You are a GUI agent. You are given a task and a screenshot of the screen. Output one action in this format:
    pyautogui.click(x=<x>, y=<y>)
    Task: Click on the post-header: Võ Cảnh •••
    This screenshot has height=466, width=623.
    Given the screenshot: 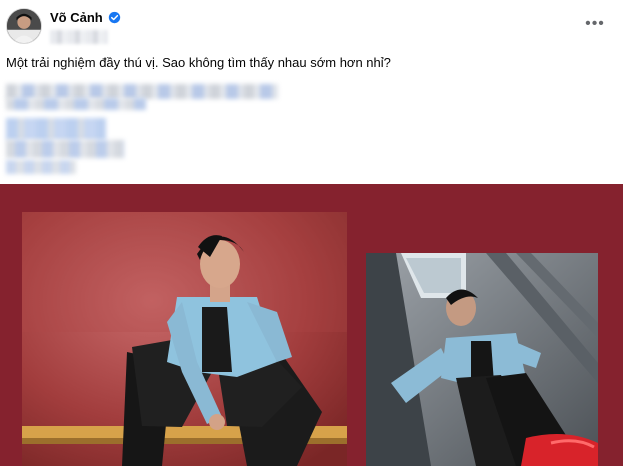 What is the action you would take?
    pyautogui.click(x=311, y=26)
    